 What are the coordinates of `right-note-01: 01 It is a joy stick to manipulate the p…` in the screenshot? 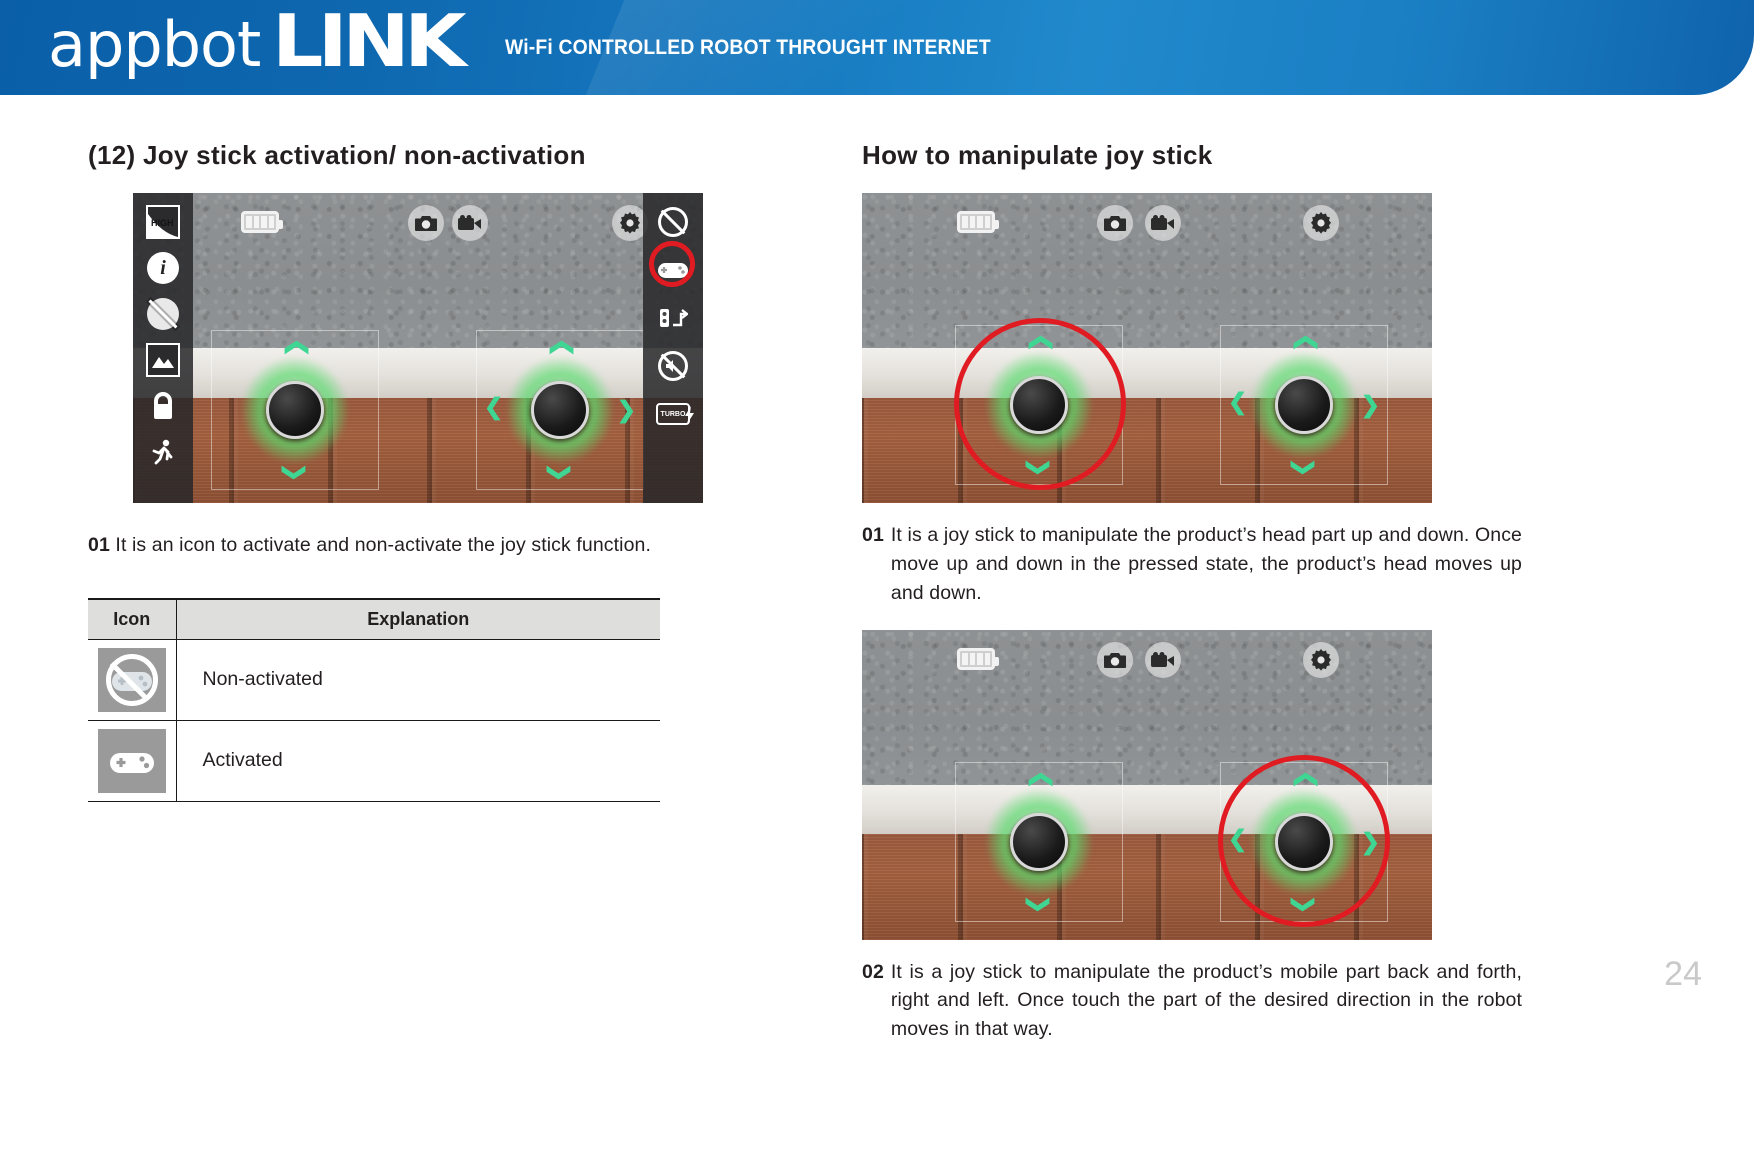 It's located at (1192, 564).